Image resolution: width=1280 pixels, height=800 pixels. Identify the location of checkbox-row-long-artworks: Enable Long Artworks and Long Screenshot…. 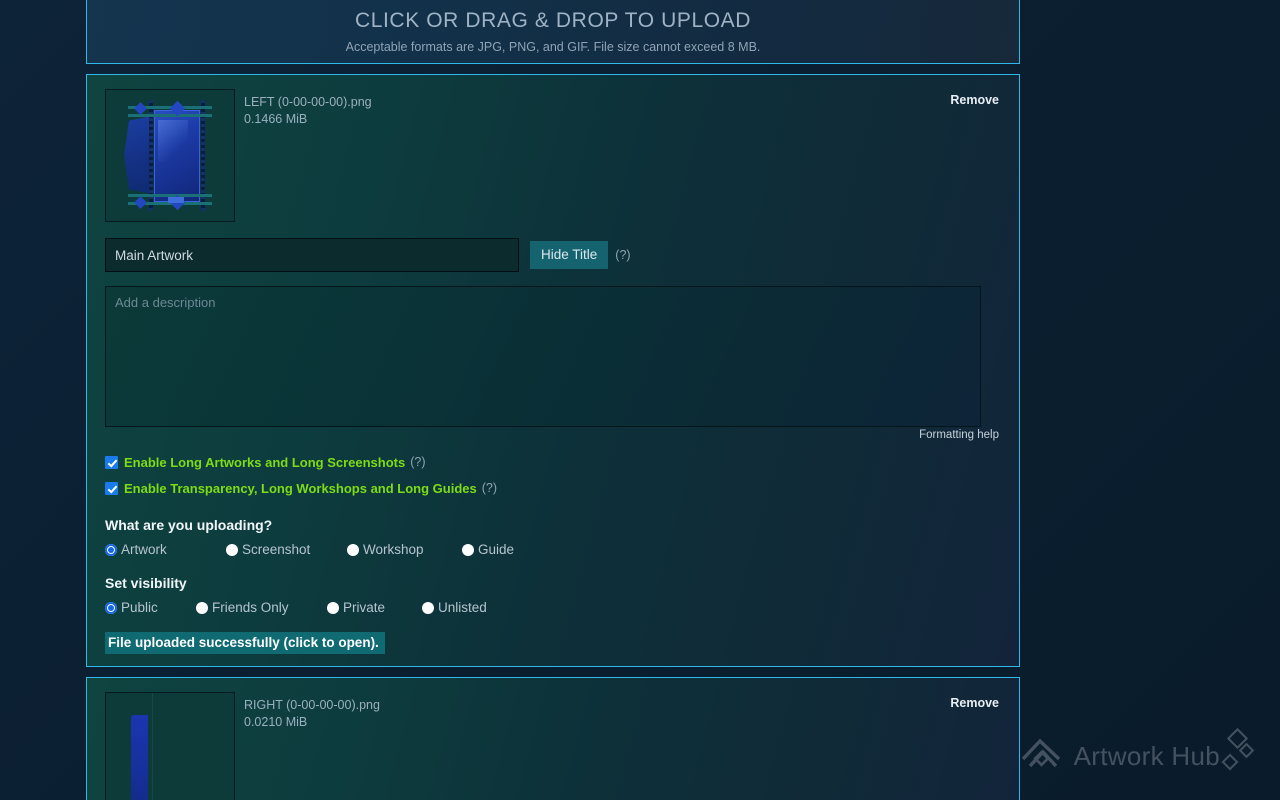
(552, 462).